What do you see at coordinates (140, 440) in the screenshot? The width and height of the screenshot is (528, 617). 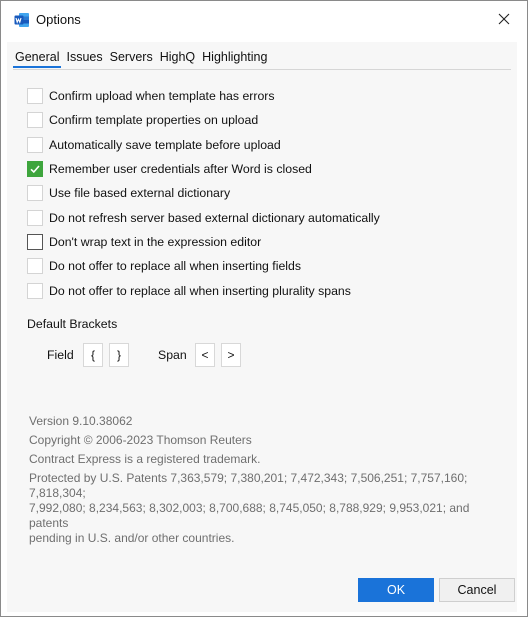 I see `copyright-text: Copyright © 2006-2023 Thomson Reuters` at bounding box center [140, 440].